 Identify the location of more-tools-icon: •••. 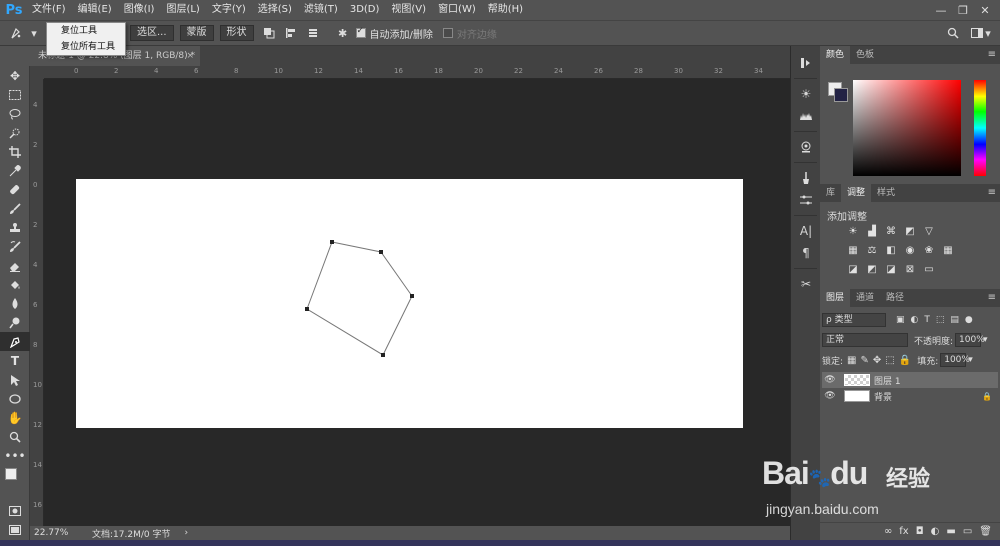
(15, 455).